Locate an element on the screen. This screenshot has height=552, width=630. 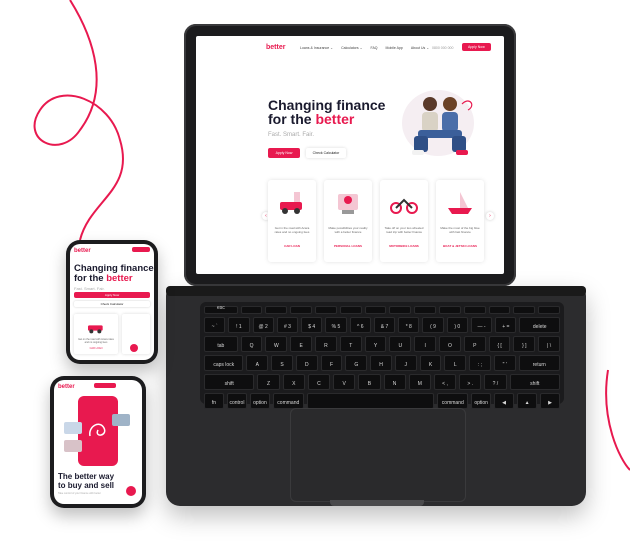
keyboard-key: tab is located at coordinates (221, 344).